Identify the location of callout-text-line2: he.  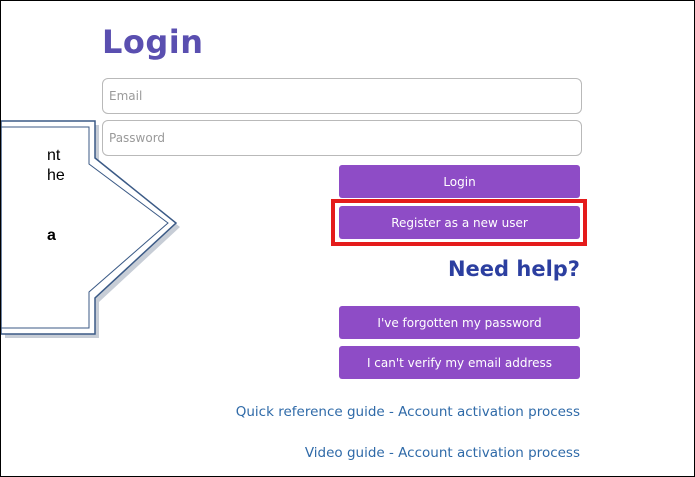
(56, 175).